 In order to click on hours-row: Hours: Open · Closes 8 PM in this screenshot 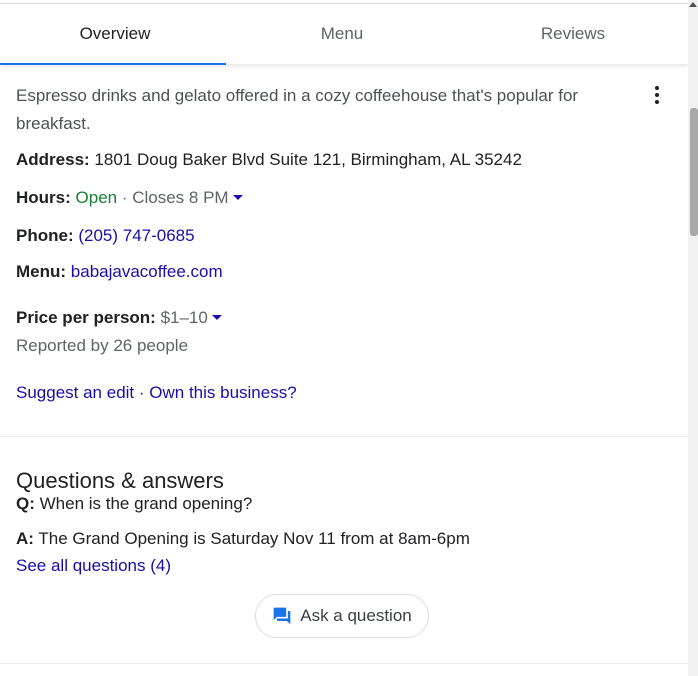, I will do `click(129, 198)`.